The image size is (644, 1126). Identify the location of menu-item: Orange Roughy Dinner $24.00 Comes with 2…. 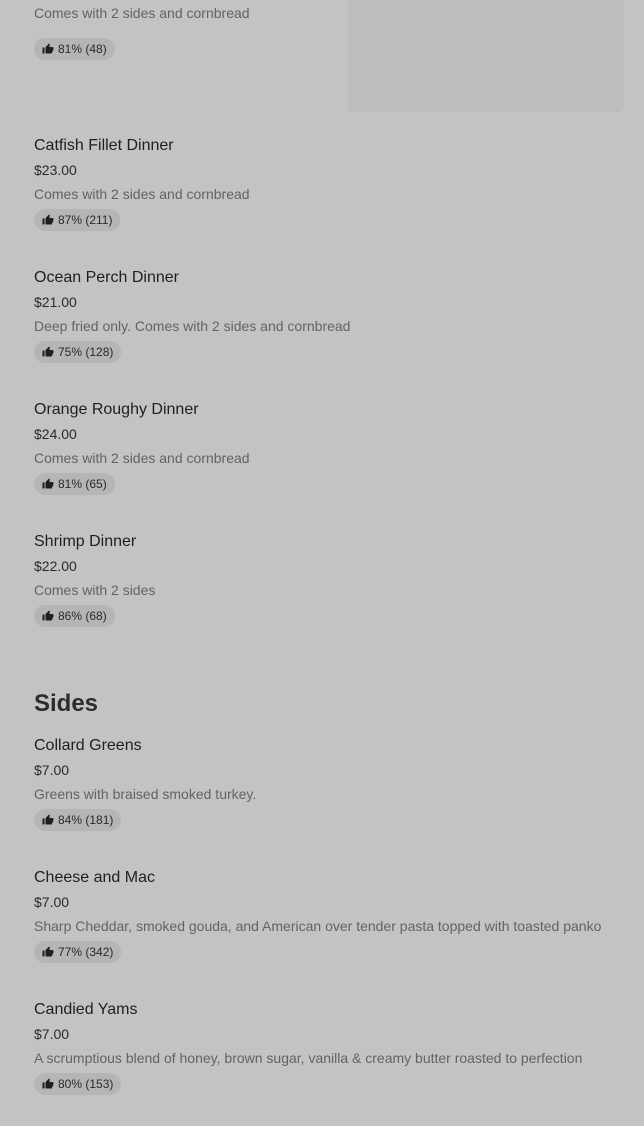
(329, 447).